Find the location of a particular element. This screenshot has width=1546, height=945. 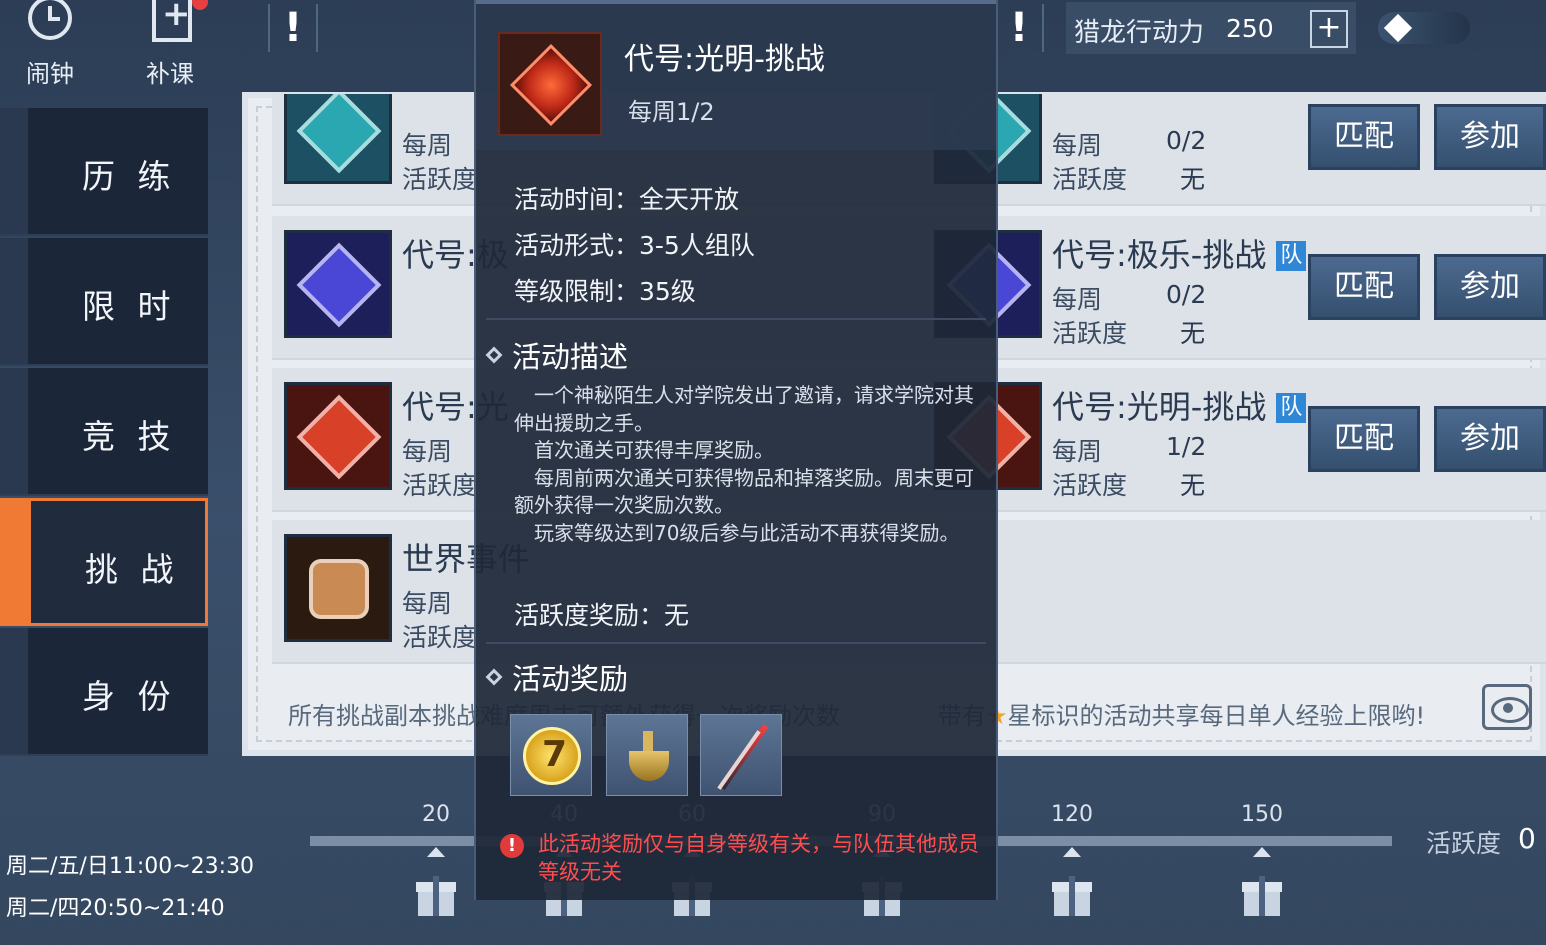

schedule-line: 周二/四20:50~21:40 is located at coordinates (115, 908).